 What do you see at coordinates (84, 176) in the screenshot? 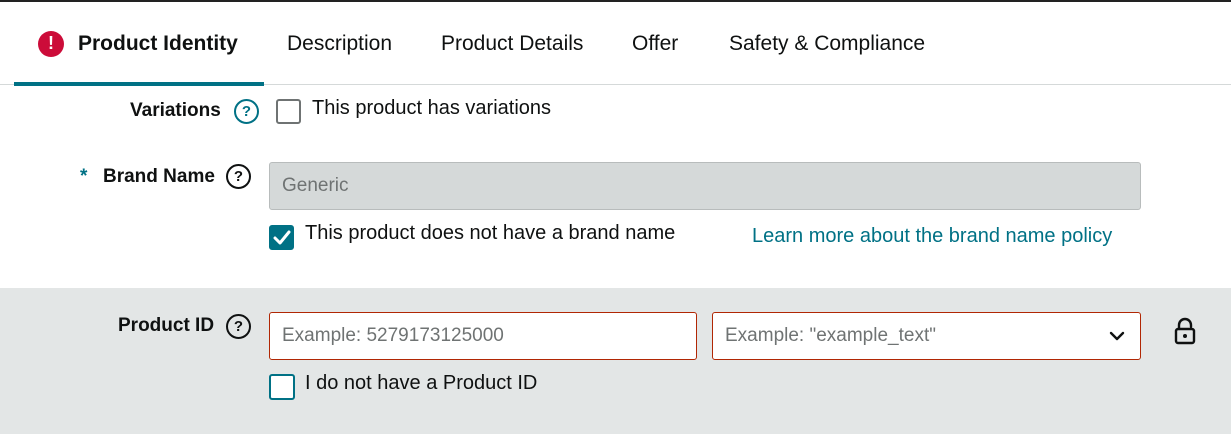
I see `required-marker: *` at bounding box center [84, 176].